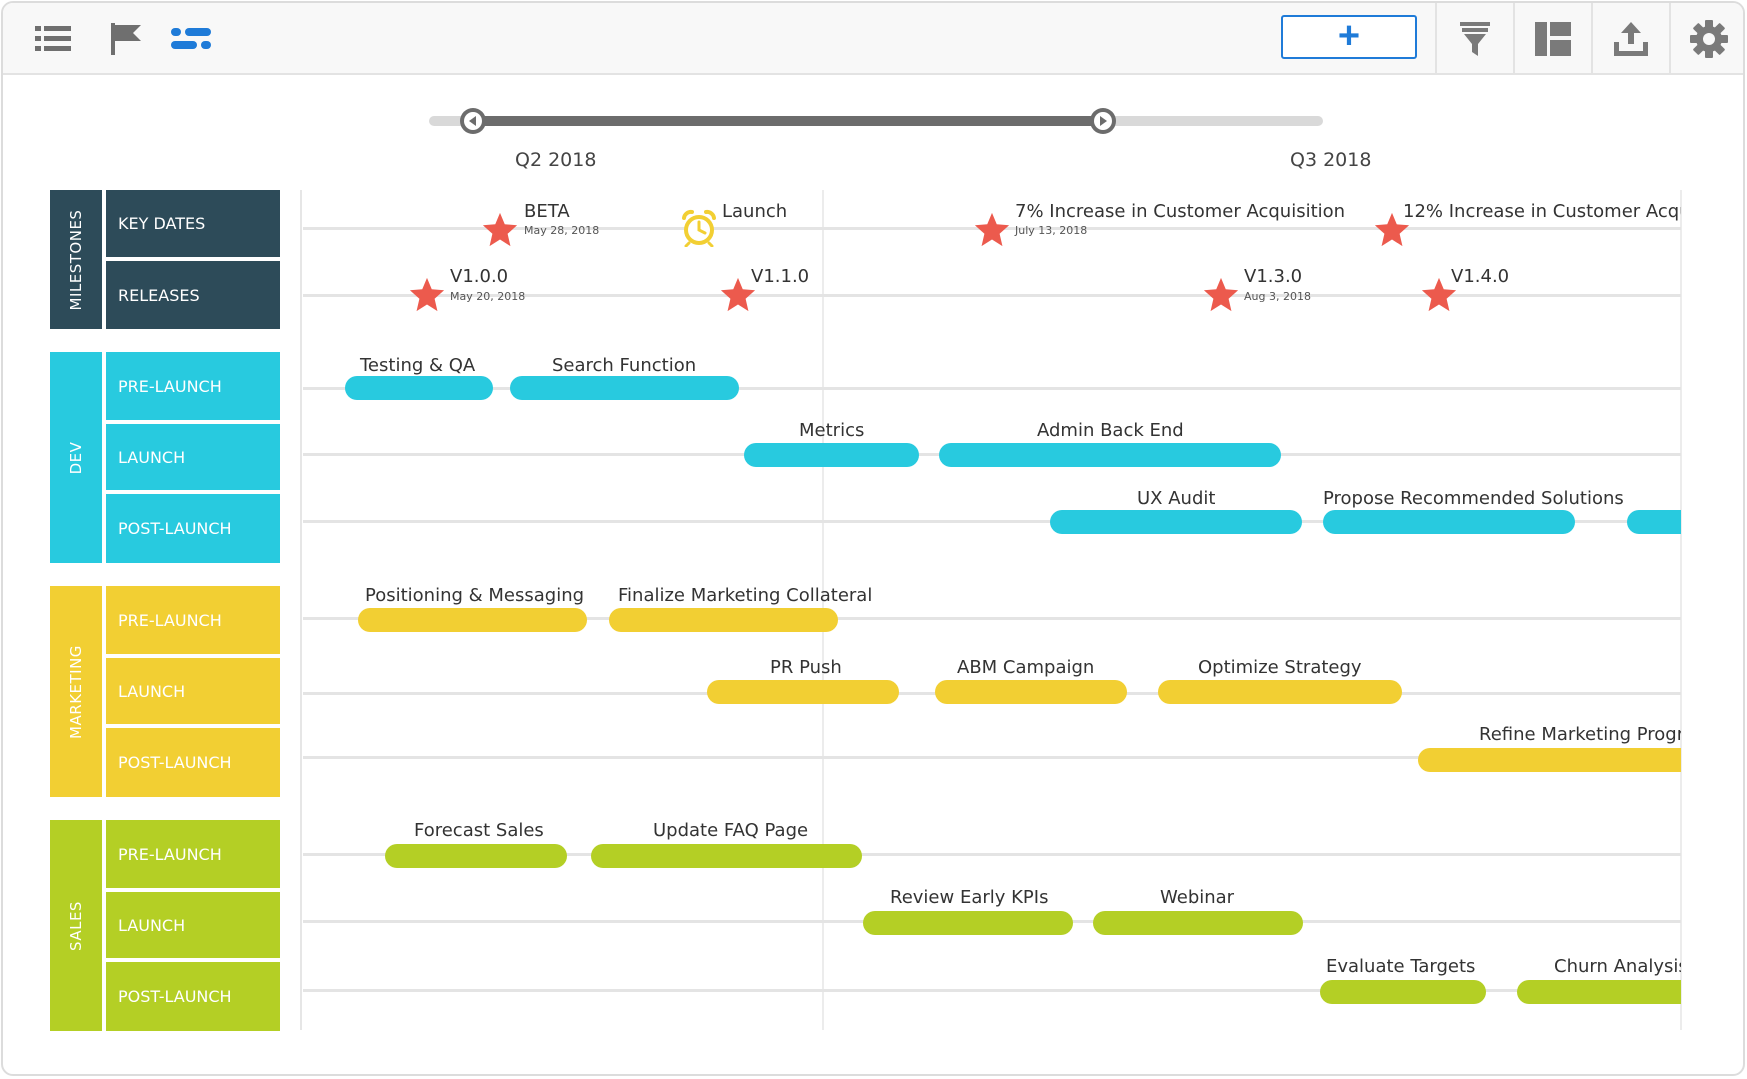  Describe the element at coordinates (162, 223) in the screenshot. I see `row-label: KEY DATES` at that location.